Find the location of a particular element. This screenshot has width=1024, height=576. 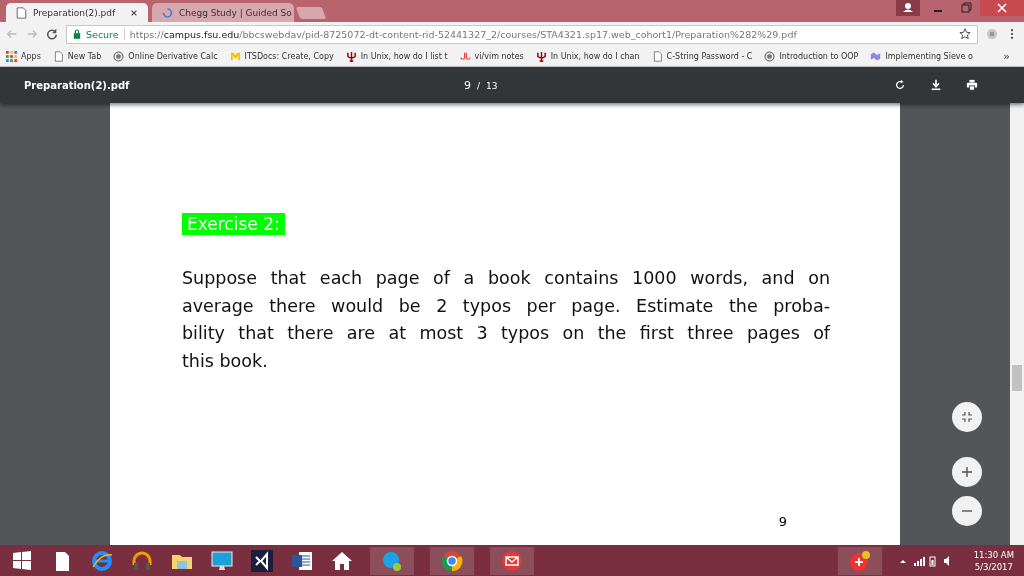

windows-start-icon is located at coordinates (22, 560).